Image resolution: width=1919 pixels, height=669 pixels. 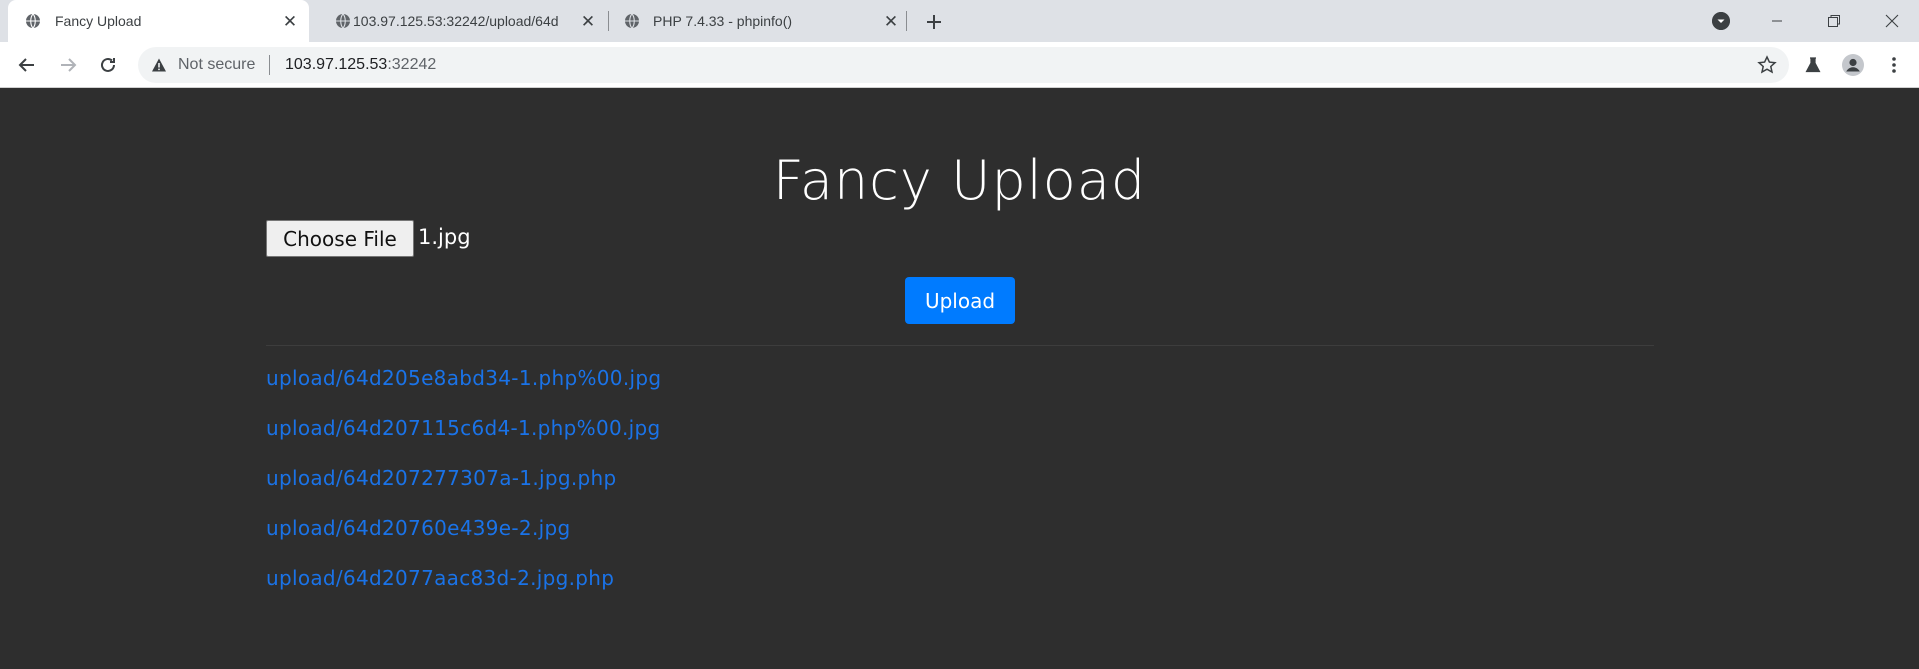 What do you see at coordinates (463, 541) in the screenshot?
I see `uploaded-file-link: upload/64d20760e439e-2.jpg` at bounding box center [463, 541].